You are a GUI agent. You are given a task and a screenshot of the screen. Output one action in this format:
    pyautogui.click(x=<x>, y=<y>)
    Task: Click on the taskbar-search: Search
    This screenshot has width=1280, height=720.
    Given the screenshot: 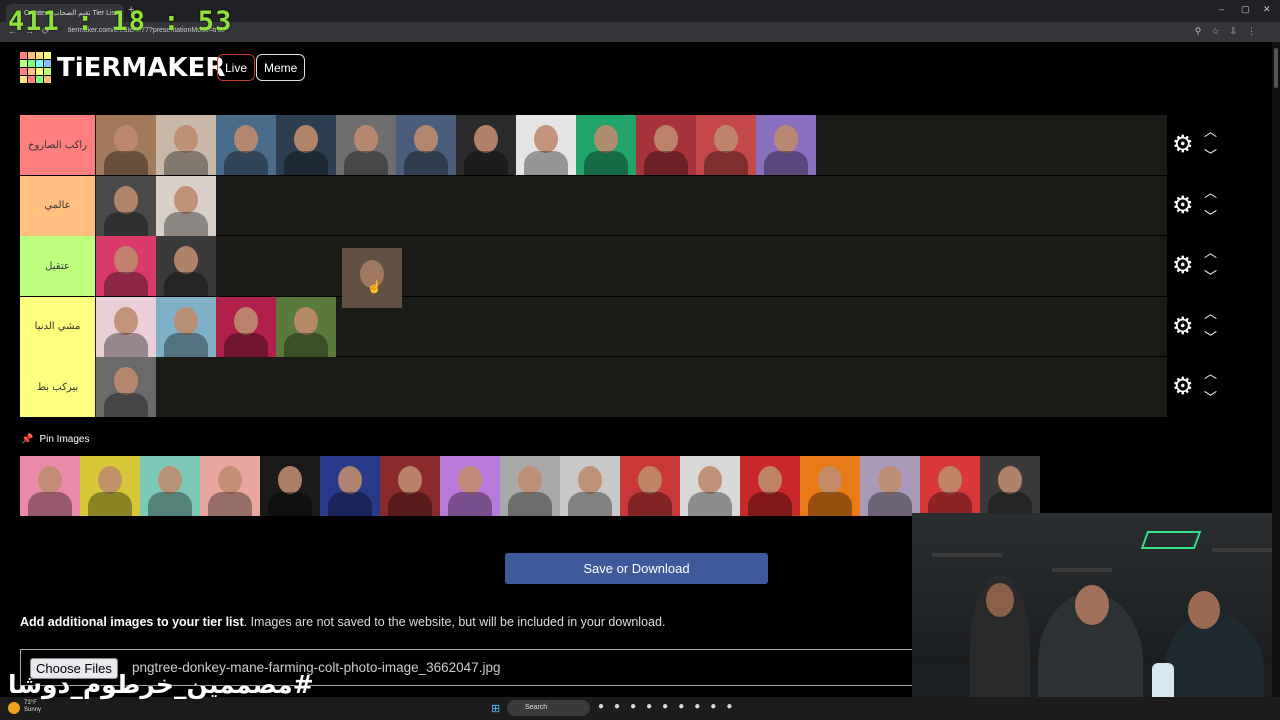 What is the action you would take?
    pyautogui.click(x=548, y=708)
    